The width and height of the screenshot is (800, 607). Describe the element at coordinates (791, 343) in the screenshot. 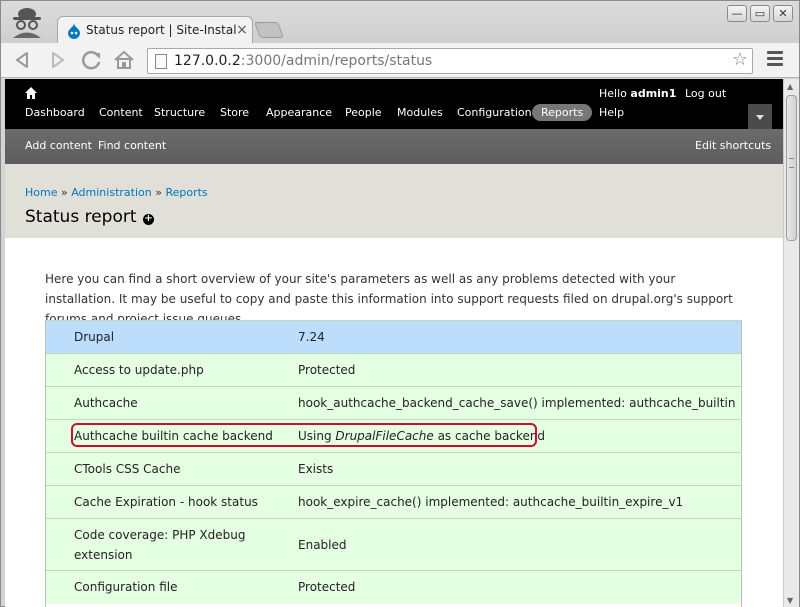

I see `vertical-scrollbar: ▲ ▼` at that location.